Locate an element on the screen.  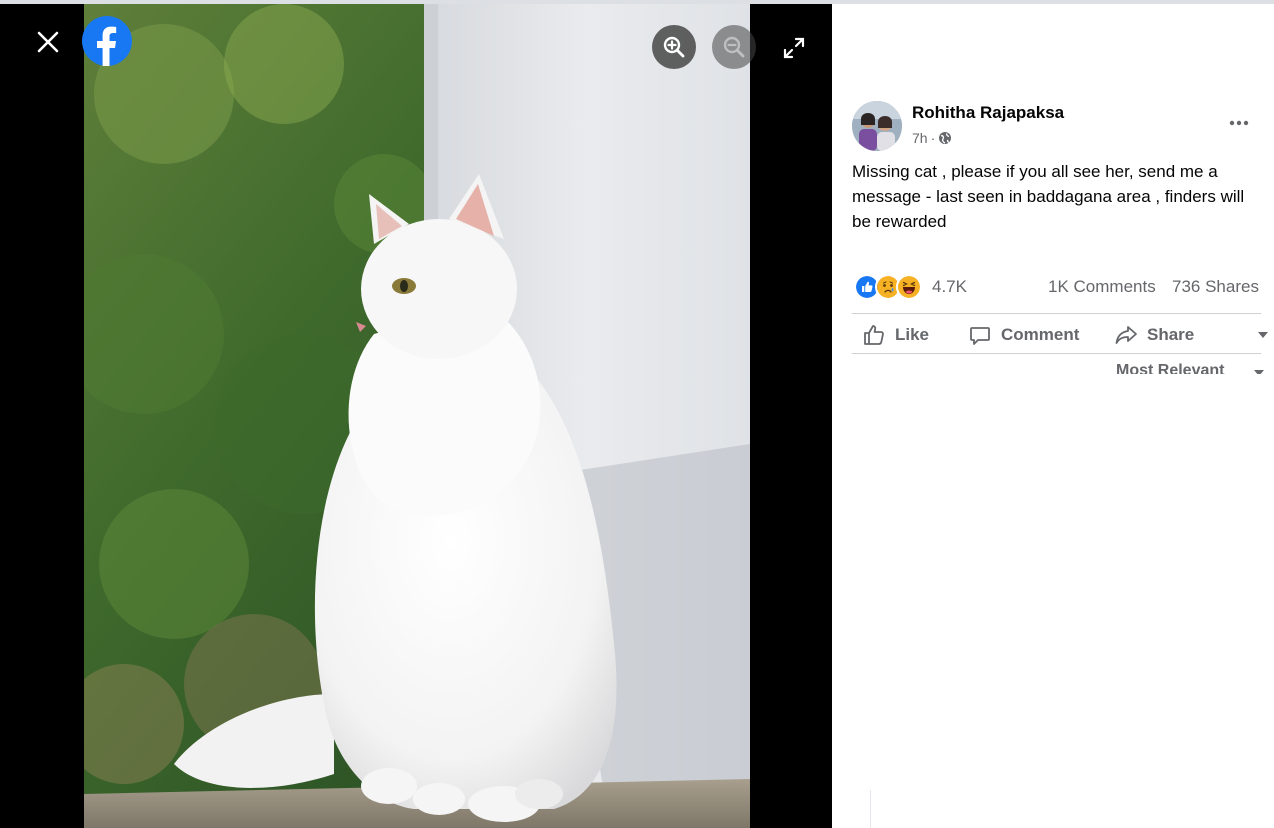
divider-top is located at coordinates (1056, 313).